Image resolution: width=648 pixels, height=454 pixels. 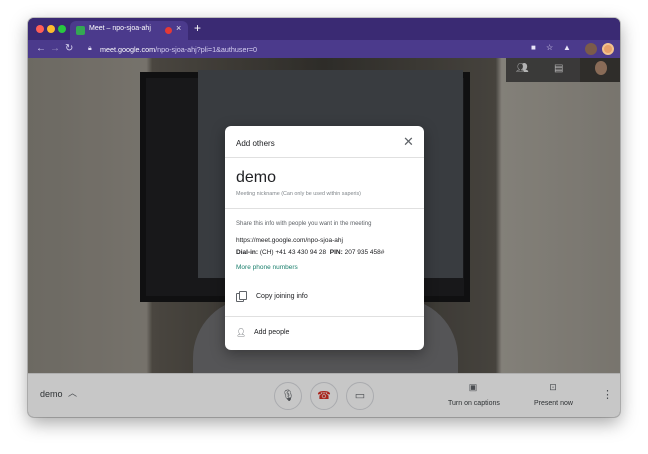 I want to click on forward-arrow-icon: →, so click(x=55, y=49).